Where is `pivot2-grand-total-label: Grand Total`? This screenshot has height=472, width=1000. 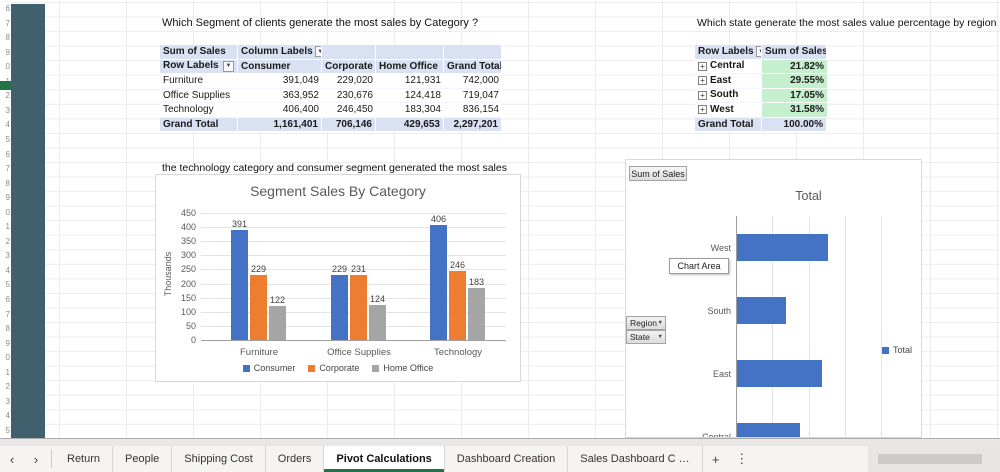 pivot2-grand-total-label: Grand Total is located at coordinates (728, 124).